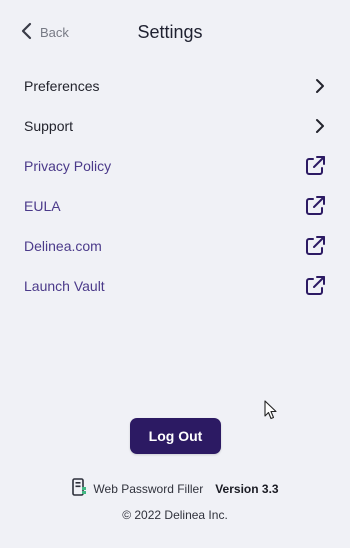 Image resolution: width=350 pixels, height=548 pixels. Describe the element at coordinates (63, 246) in the screenshot. I see `menu-item-label: Delinea.com` at that location.